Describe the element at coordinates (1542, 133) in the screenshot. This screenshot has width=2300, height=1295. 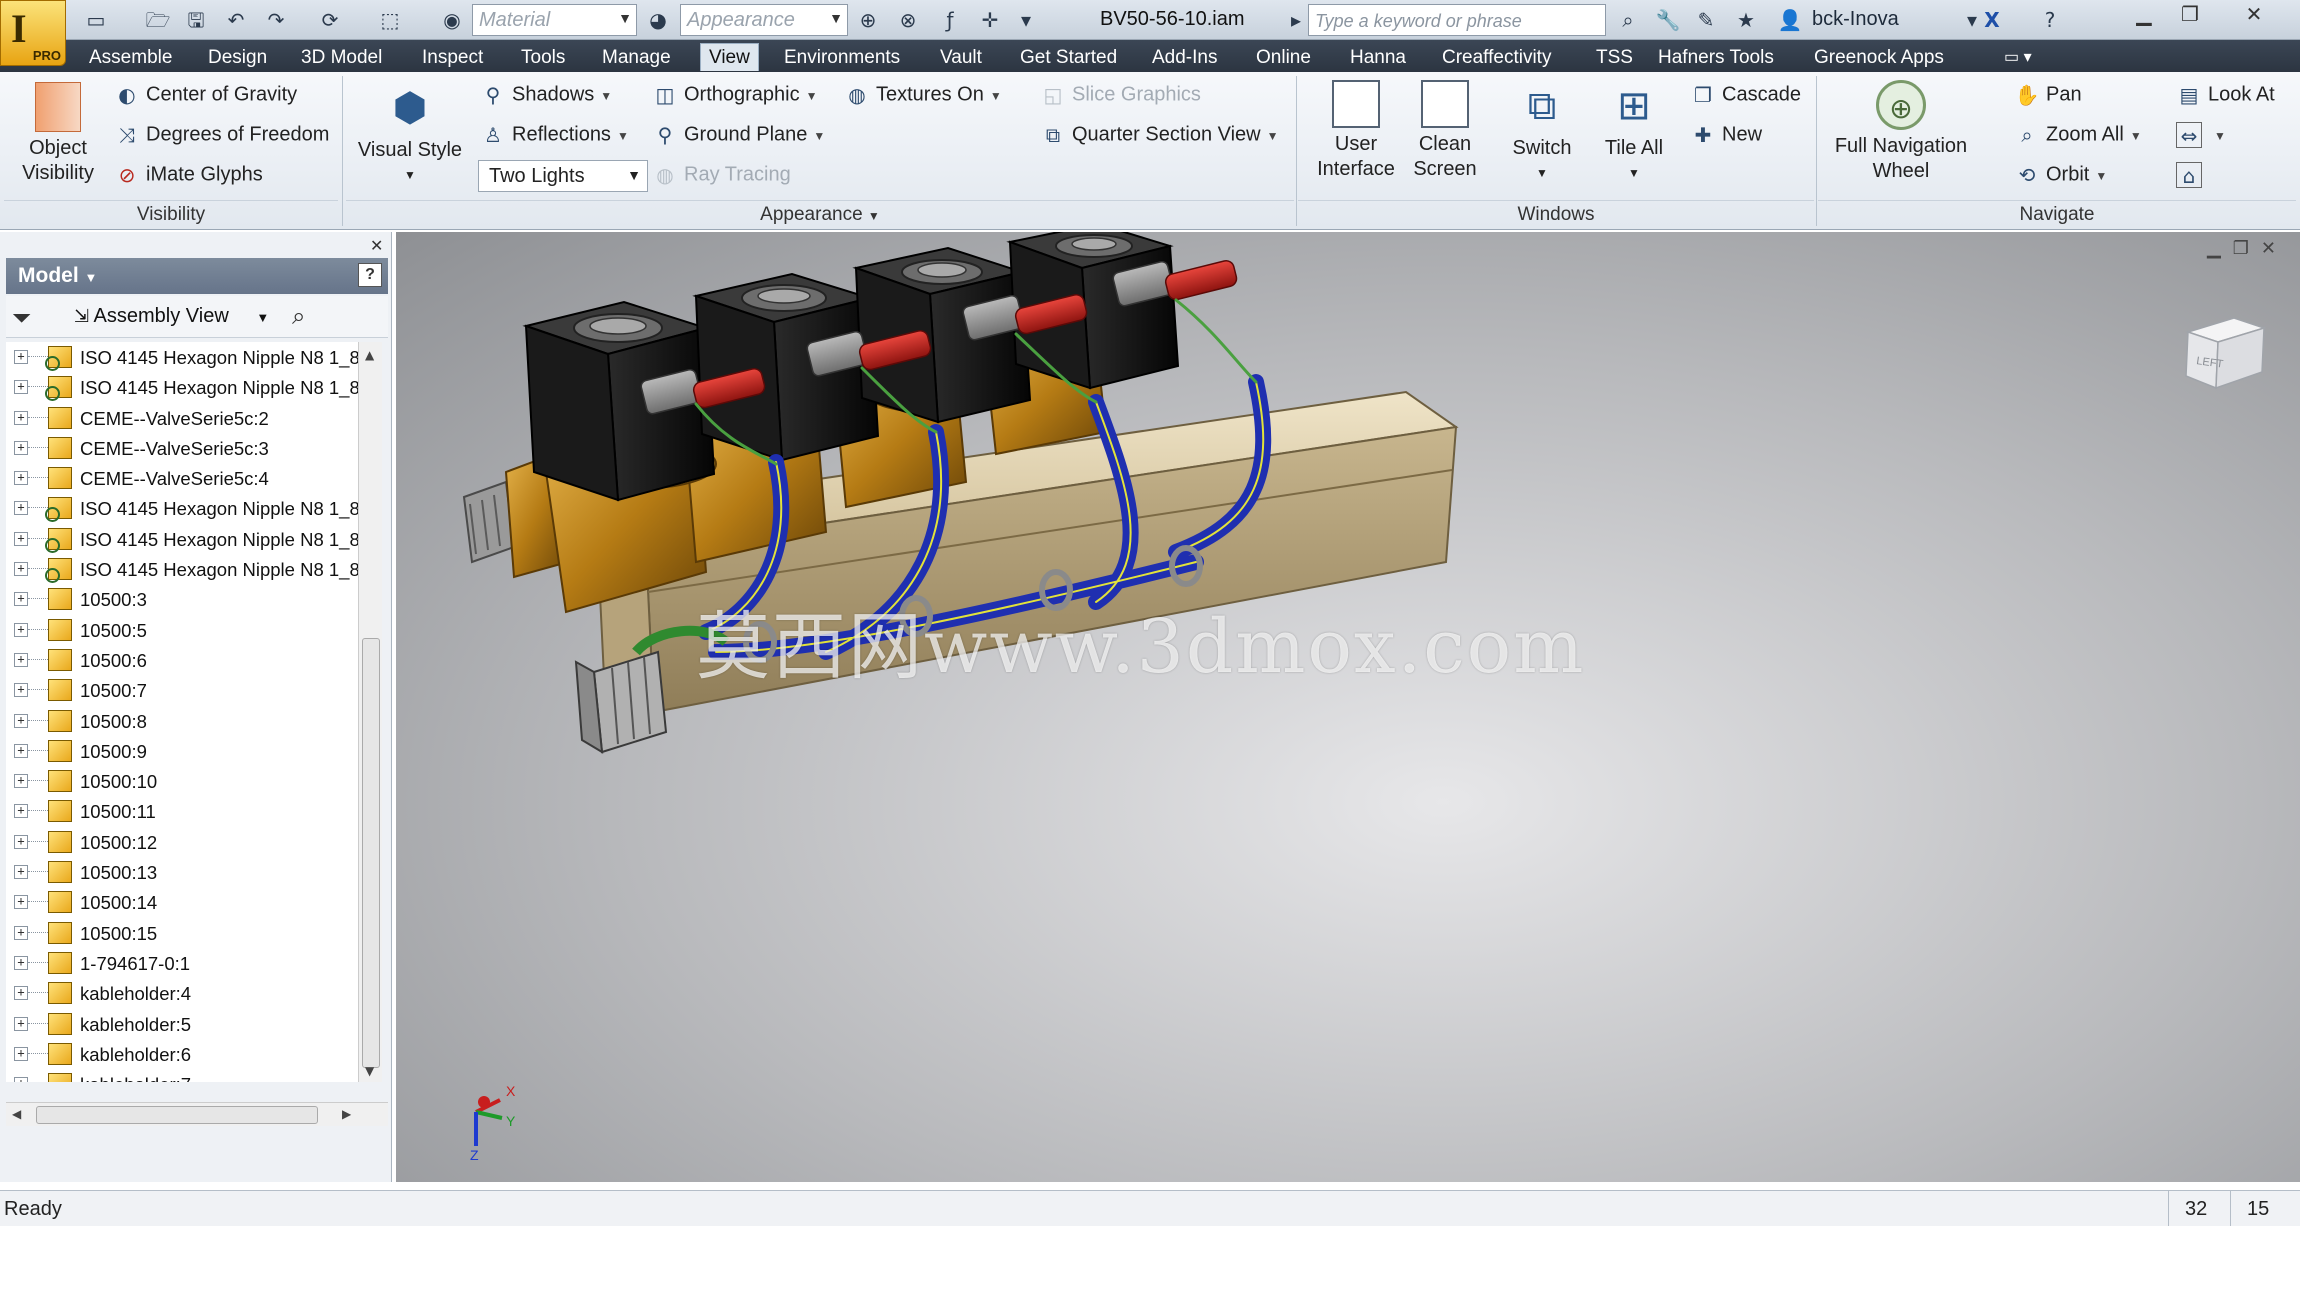
I see `switch-windows-button: ⧉ Switch ▼` at that location.